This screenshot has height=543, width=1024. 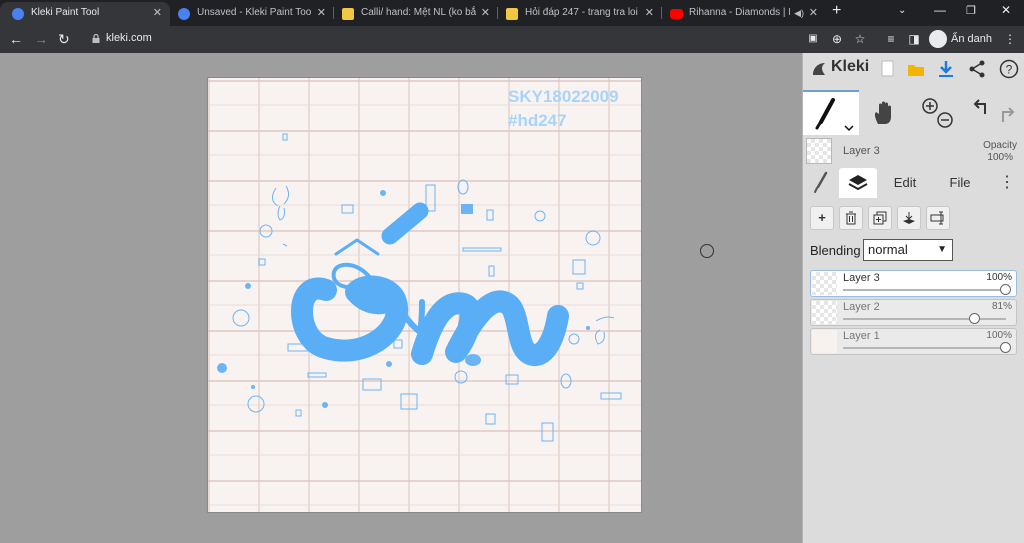 What do you see at coordinates (250, 14) in the screenshot?
I see `tab-unsaved-kleki: Unsaved - Kleki Paint Tool ✕` at bounding box center [250, 14].